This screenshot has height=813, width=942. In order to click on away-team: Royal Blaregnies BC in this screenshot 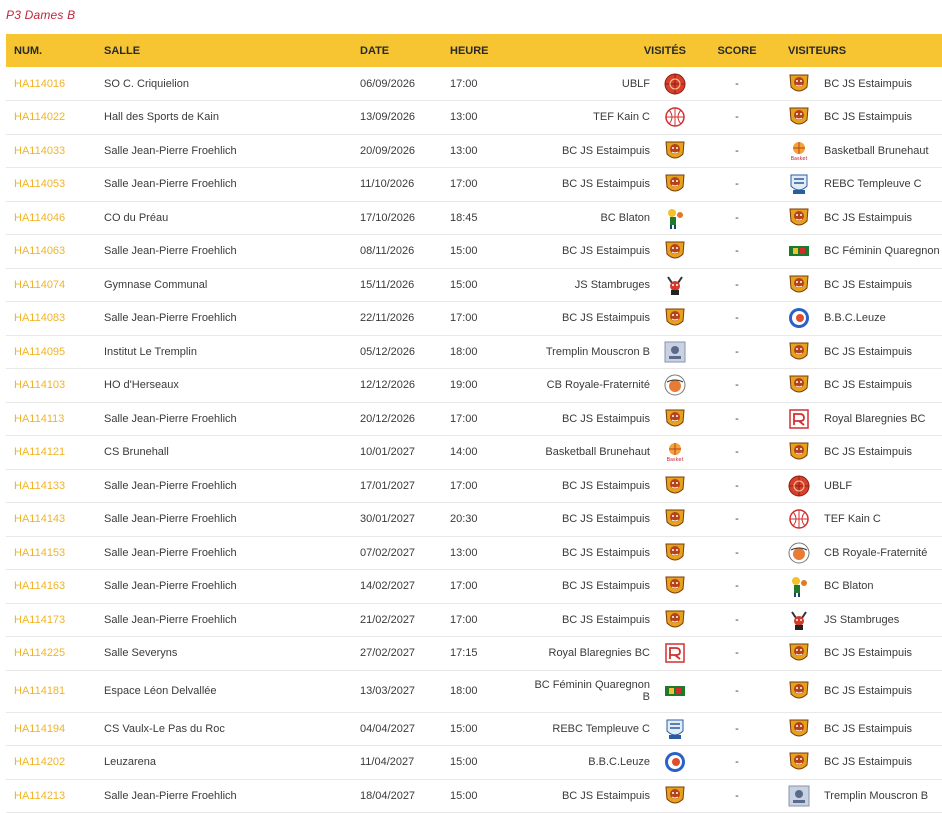, I will do `click(875, 418)`.